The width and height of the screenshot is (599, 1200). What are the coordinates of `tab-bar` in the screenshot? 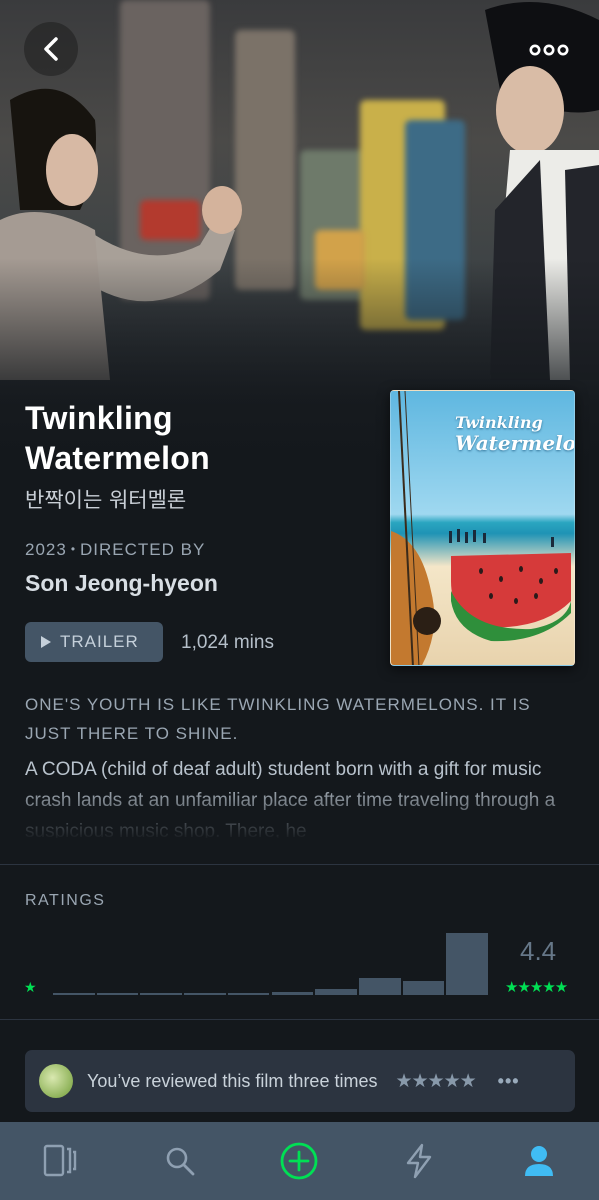 It's located at (299, 1161).